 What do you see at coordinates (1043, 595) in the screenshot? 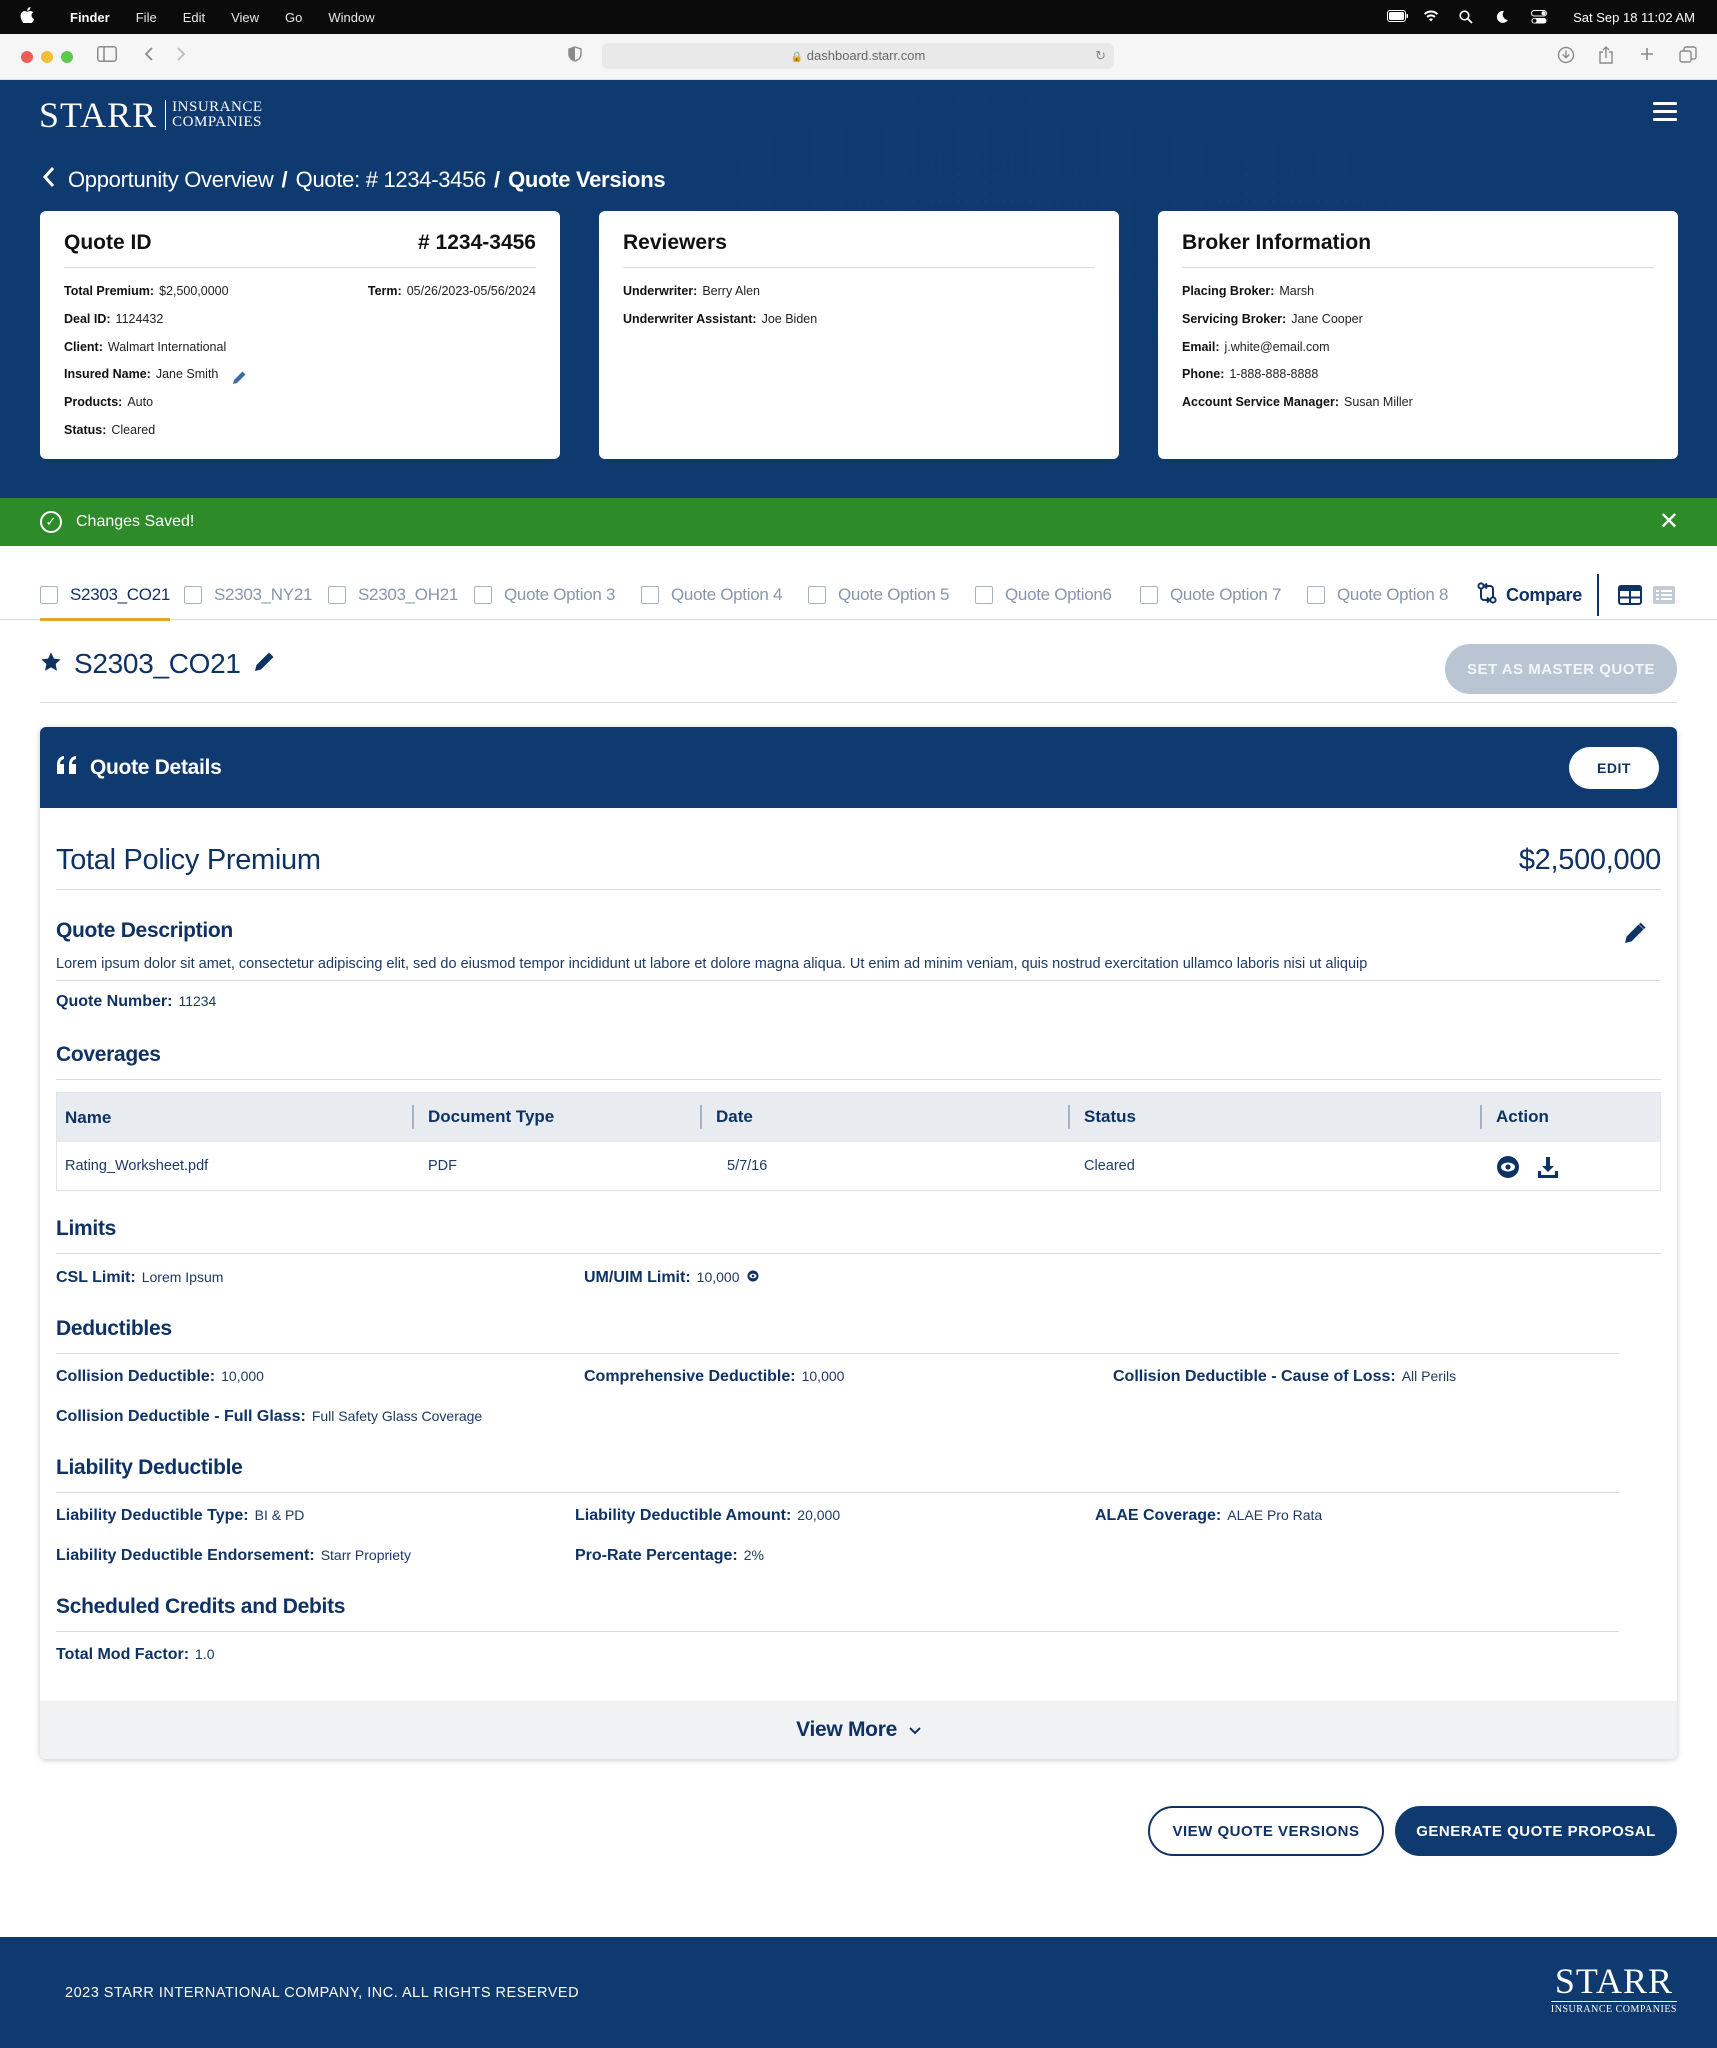
I see `tab-quote-option-6: Quote Option6` at bounding box center [1043, 595].